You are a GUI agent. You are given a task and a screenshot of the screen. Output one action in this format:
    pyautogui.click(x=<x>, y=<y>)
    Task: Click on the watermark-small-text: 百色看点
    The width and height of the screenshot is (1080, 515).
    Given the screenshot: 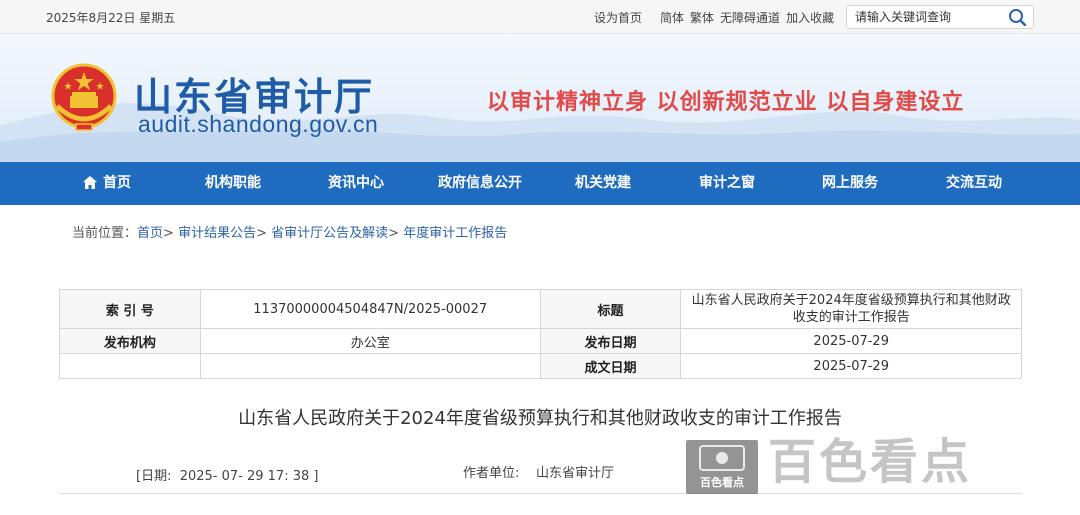 What is the action you would take?
    pyautogui.click(x=722, y=482)
    